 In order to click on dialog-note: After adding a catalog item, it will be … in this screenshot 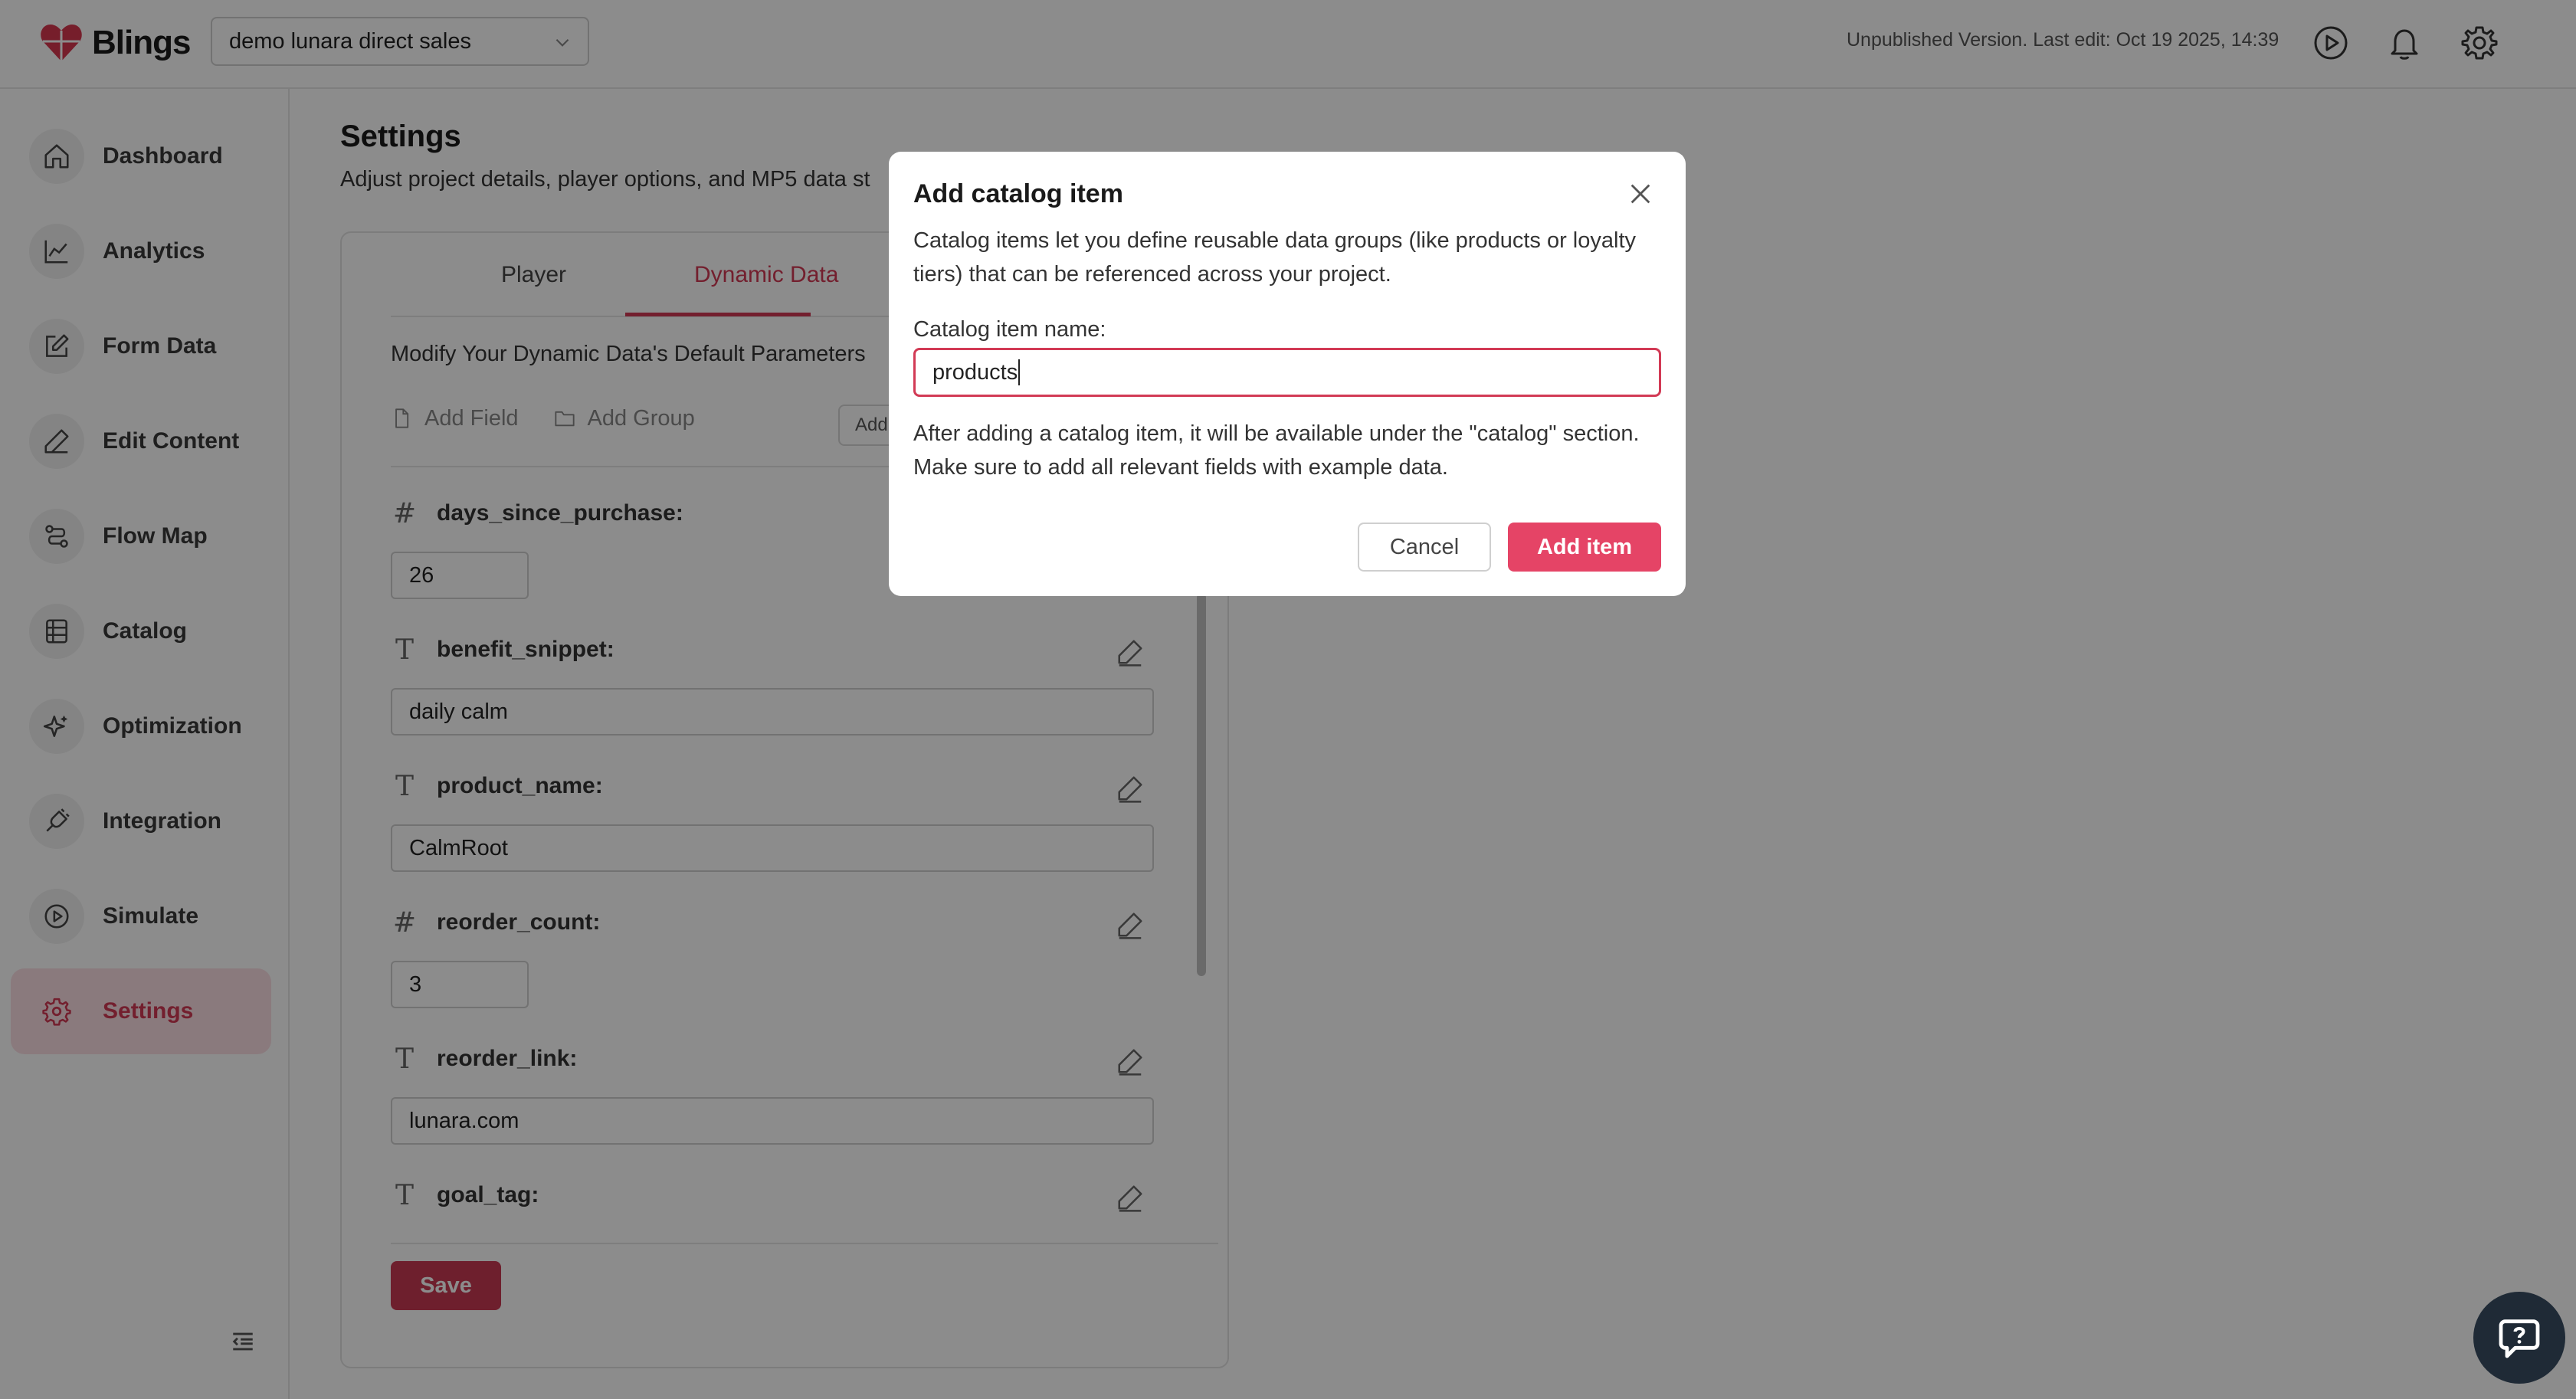, I will do `click(1276, 450)`.